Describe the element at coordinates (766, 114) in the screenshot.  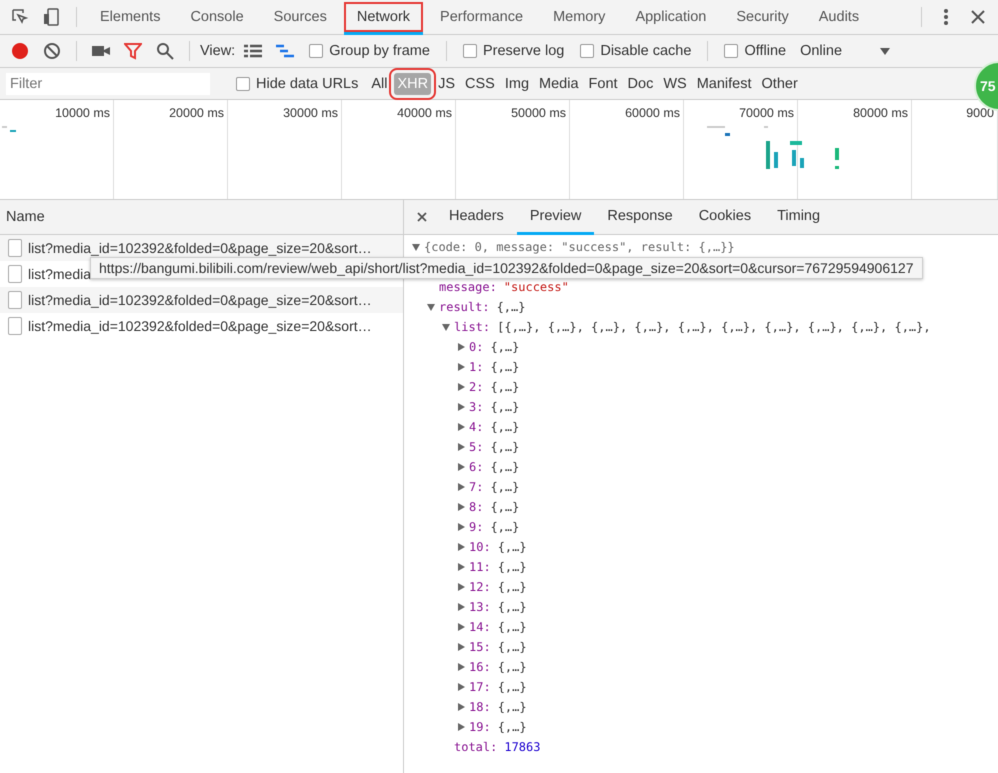
I see `time-tick-label: 70000 ms` at that location.